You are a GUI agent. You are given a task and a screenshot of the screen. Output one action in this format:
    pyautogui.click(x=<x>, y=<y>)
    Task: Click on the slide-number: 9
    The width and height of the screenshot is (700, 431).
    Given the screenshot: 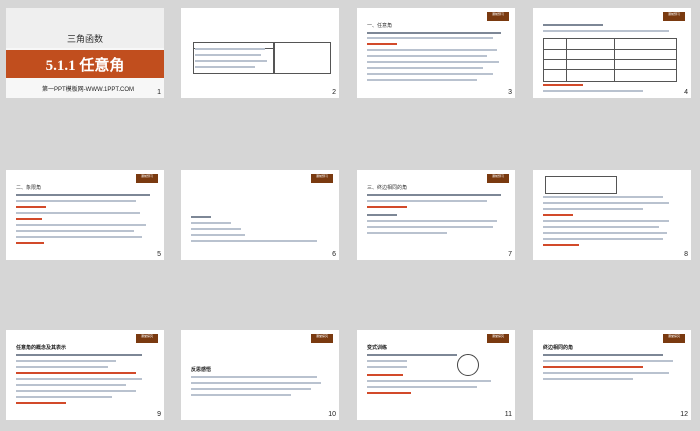 What is the action you would take?
    pyautogui.click(x=159, y=414)
    